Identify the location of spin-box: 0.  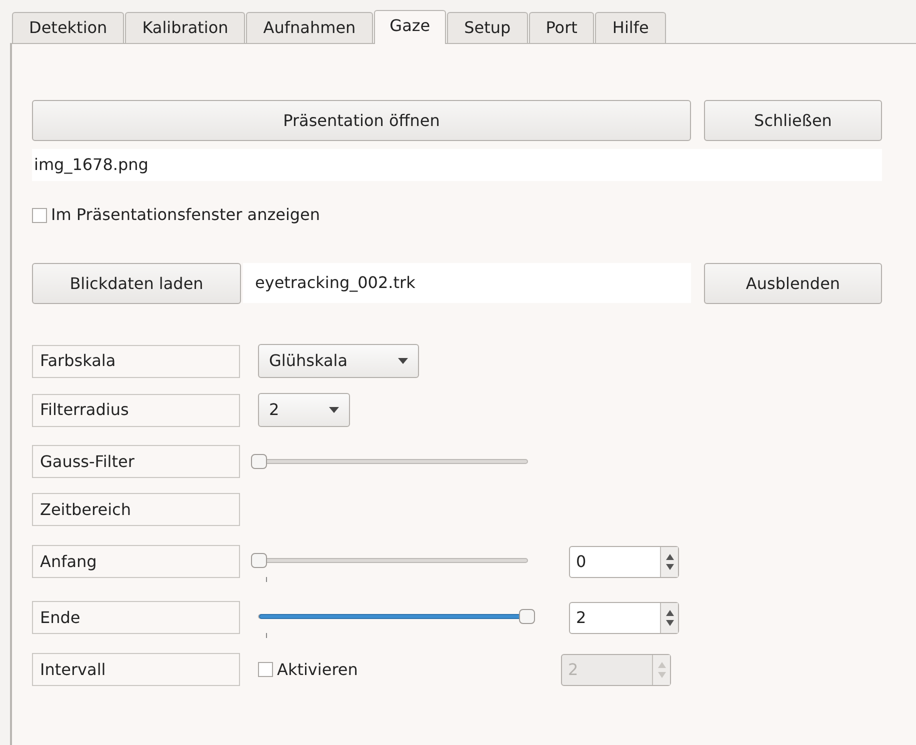
(624, 562).